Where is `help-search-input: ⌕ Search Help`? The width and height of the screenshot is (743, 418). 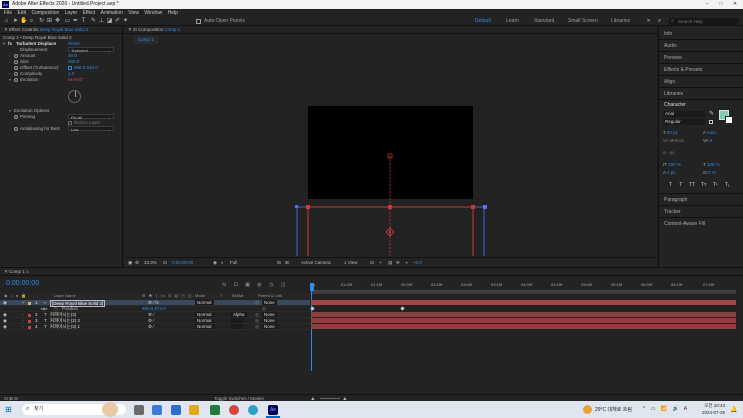
help-search-input: ⌕ Search Help is located at coordinates (704, 21).